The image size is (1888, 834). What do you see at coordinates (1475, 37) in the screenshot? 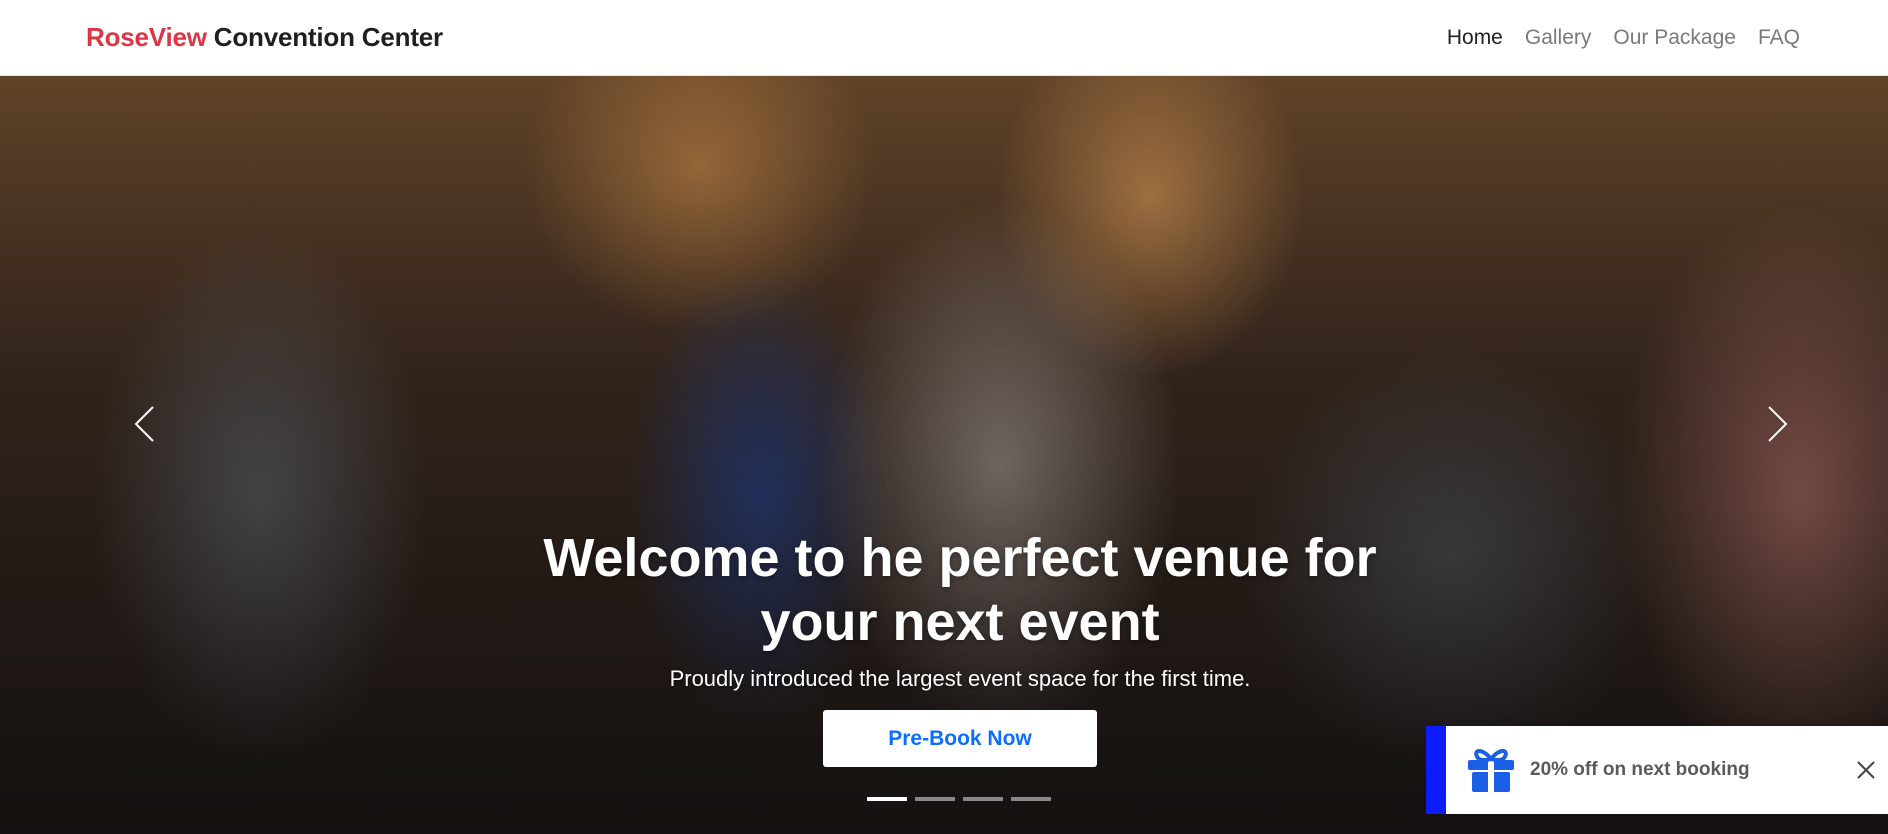
I see `nav-home: Home` at bounding box center [1475, 37].